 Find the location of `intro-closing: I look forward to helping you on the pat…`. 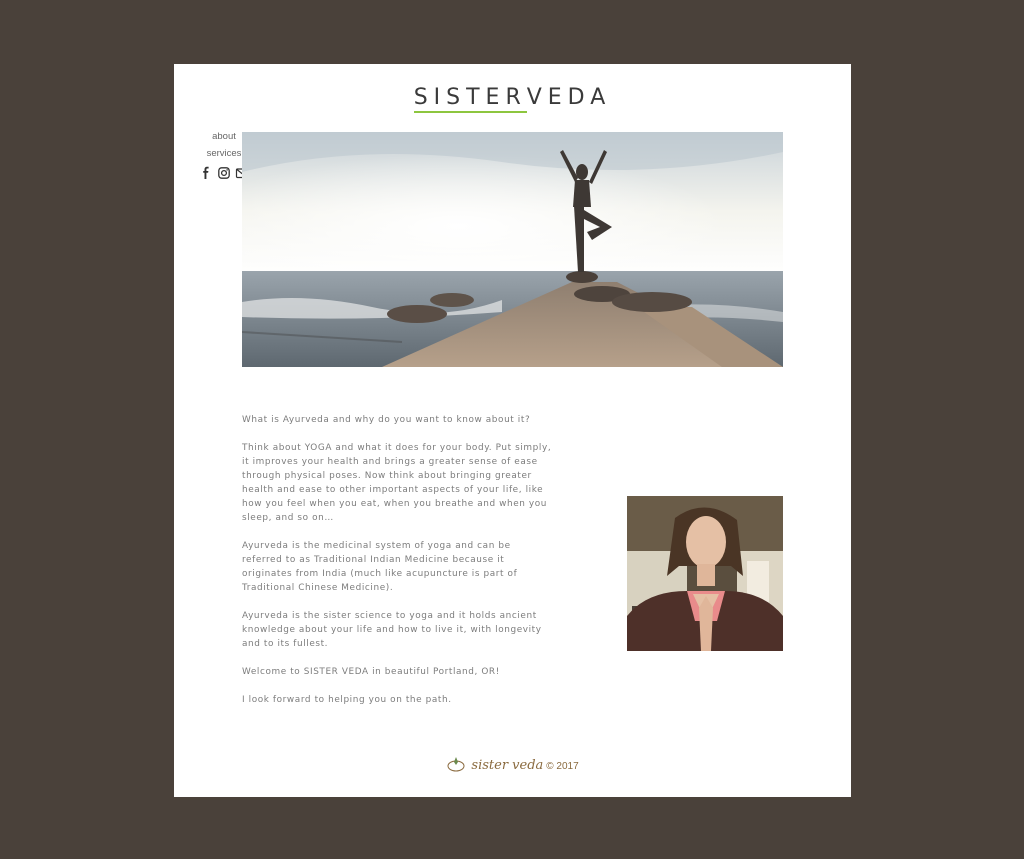

intro-closing: I look forward to helping you on the pat… is located at coordinates (347, 700).